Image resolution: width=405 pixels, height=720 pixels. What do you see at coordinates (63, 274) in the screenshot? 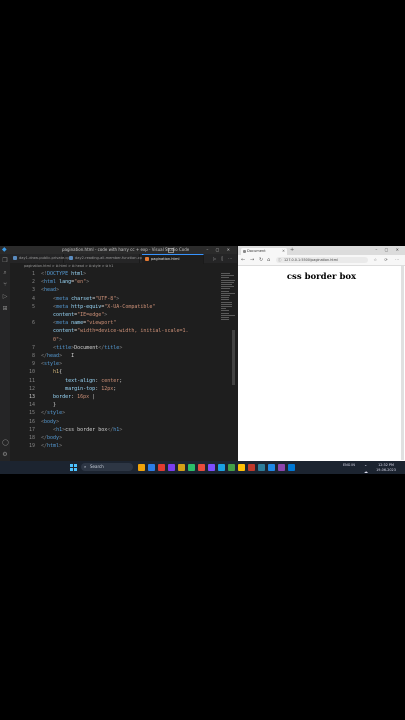
I see `code-line: <!DOCTYPE html>` at bounding box center [63, 274].